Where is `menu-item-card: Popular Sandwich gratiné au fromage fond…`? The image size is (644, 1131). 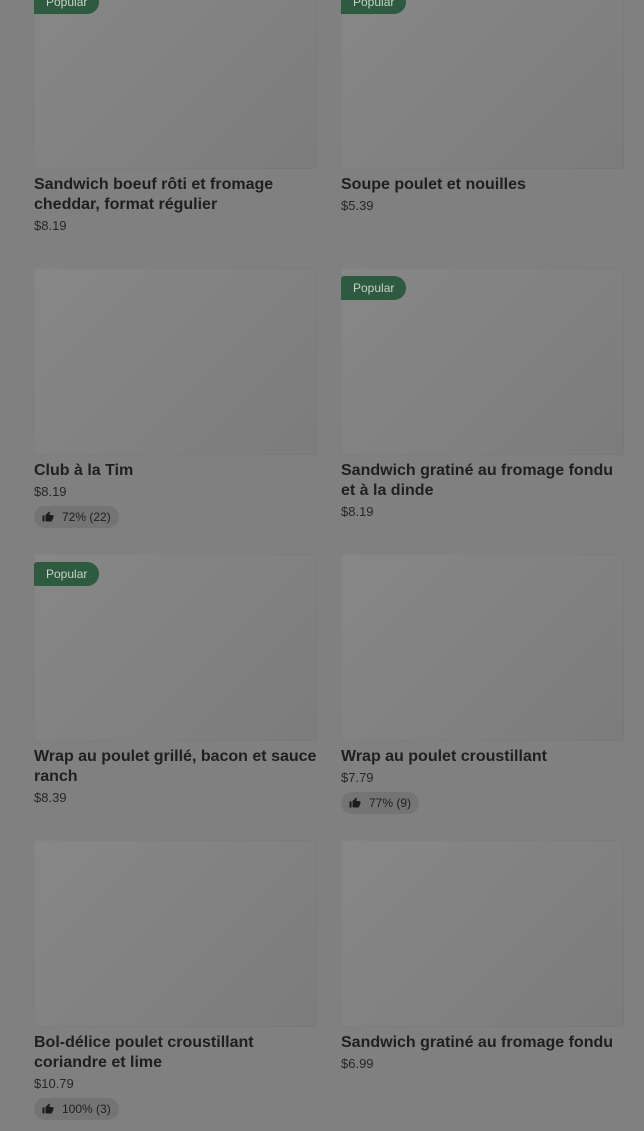 menu-item-card: Popular Sandwich gratiné au fromage fond… is located at coordinates (482, 411).